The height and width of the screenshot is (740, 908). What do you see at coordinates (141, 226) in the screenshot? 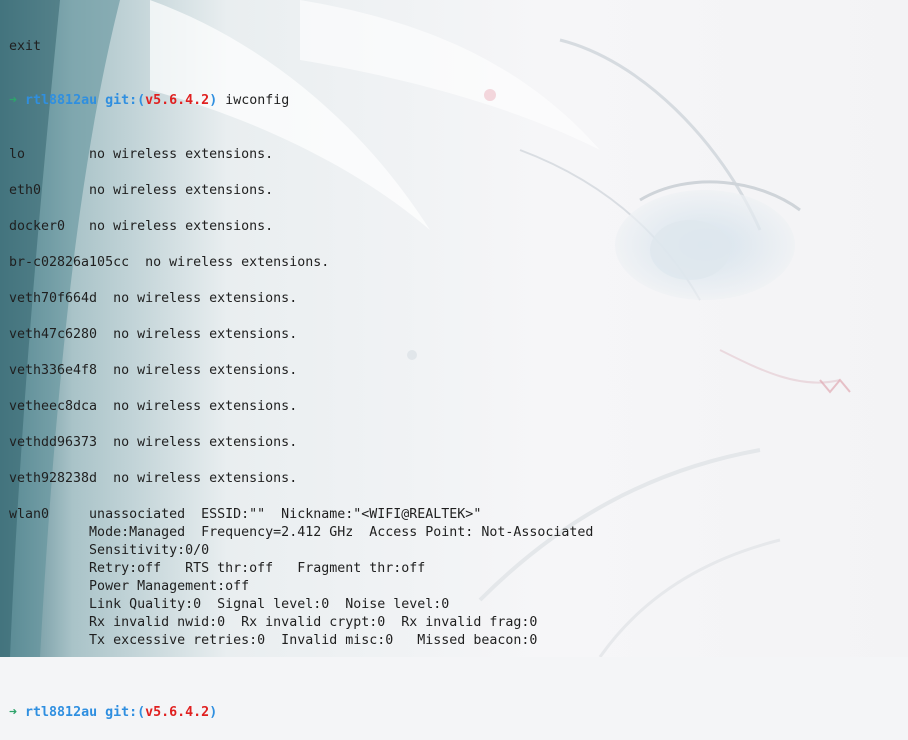
I see `output-line: docker0 no wireless extensions.` at bounding box center [141, 226].